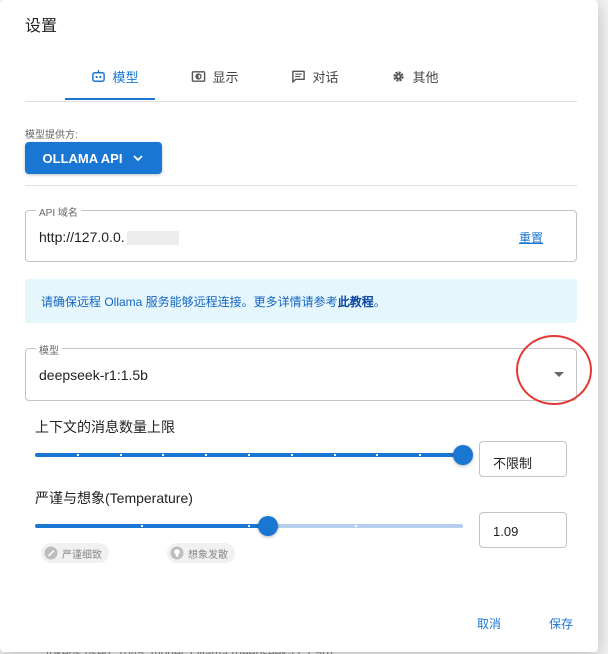 This screenshot has height=654, width=608. I want to click on tab-display-label: 显示, so click(225, 77).